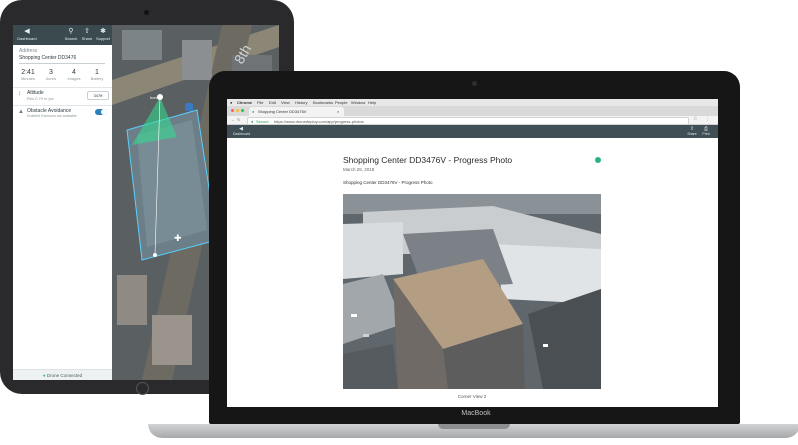 The height and width of the screenshot is (445, 798). I want to click on stat-label: Acres, so click(51, 78).